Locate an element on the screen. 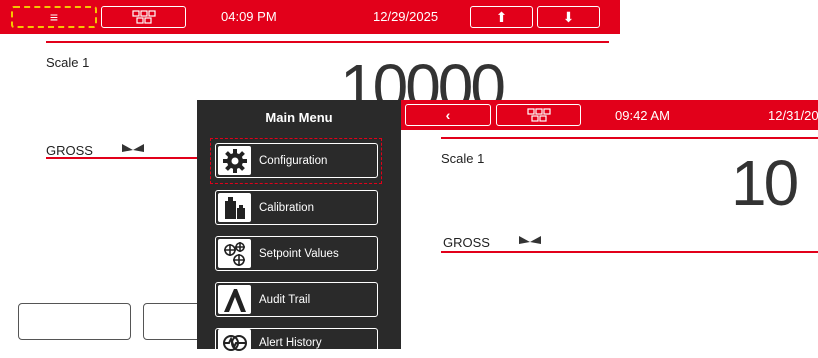  menu-item-label: Configuration is located at coordinates (293, 160).